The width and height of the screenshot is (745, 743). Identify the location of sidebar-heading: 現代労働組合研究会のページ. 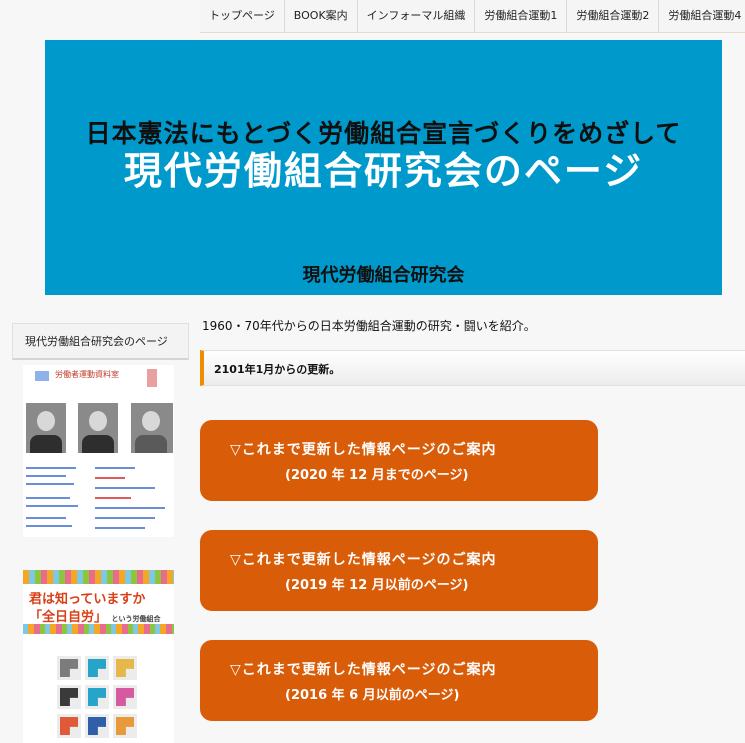
(100, 341).